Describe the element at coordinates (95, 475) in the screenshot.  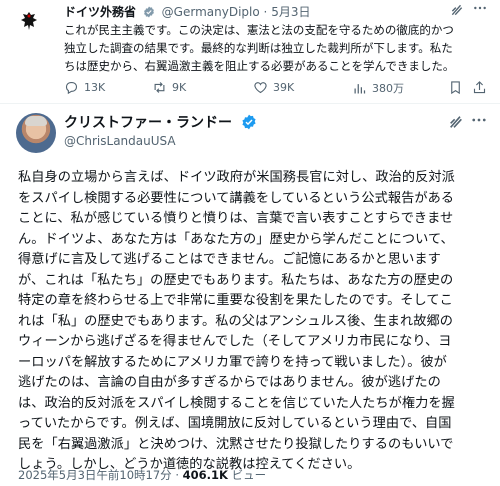
I see `tweet-timestamp: 2025年5月3日午前10時17分` at that location.